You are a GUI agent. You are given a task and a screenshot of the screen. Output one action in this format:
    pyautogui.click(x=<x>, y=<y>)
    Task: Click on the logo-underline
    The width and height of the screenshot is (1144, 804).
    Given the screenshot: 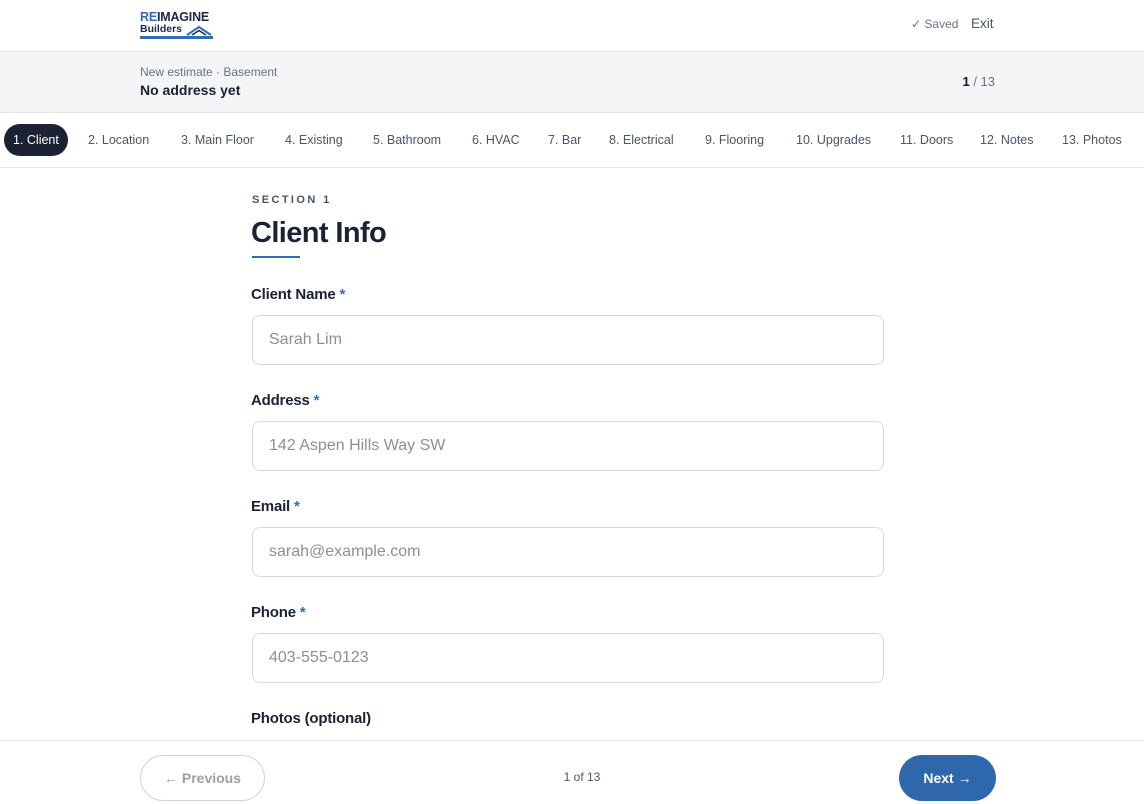 What is the action you would take?
    pyautogui.click(x=176, y=37)
    